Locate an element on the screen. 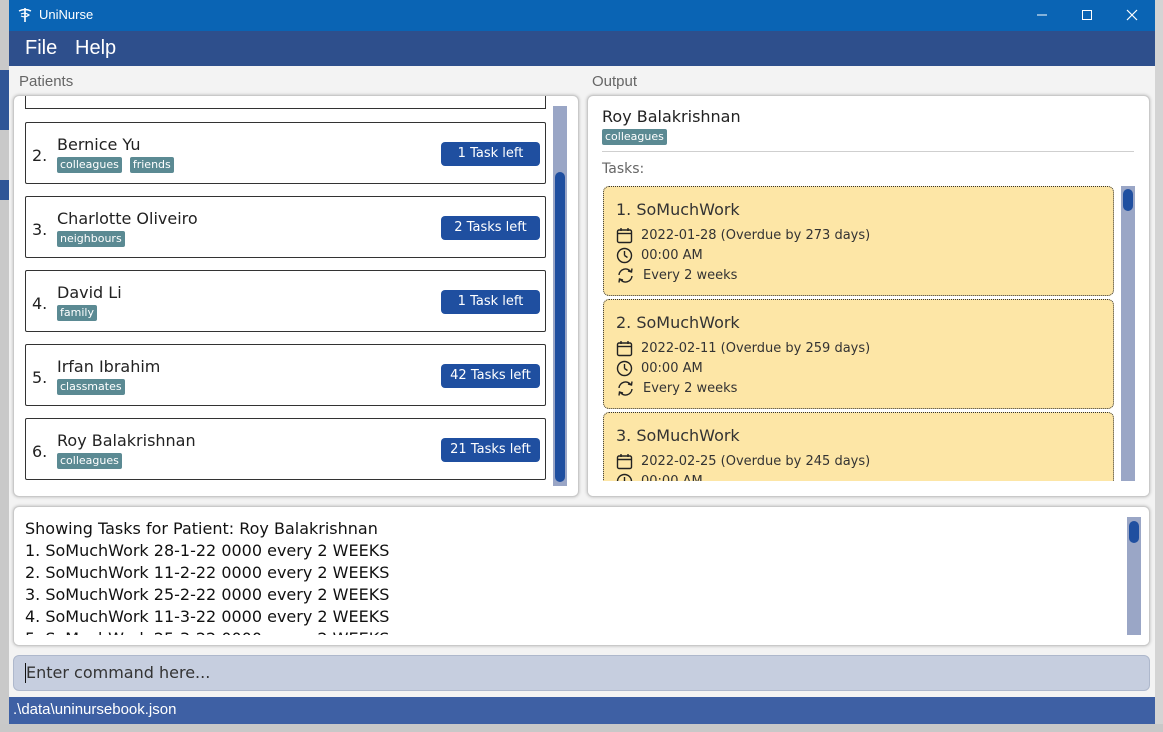 The width and height of the screenshot is (1163, 732). maximize-button is located at coordinates (1087, 15).